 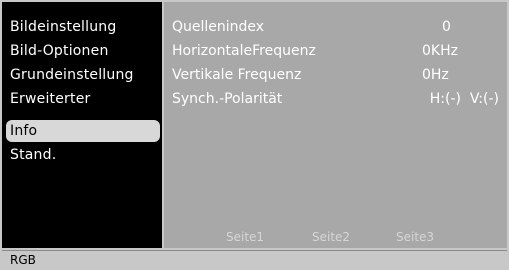 I want to click on info-label: Synch.-Polarität, so click(x=227, y=99).